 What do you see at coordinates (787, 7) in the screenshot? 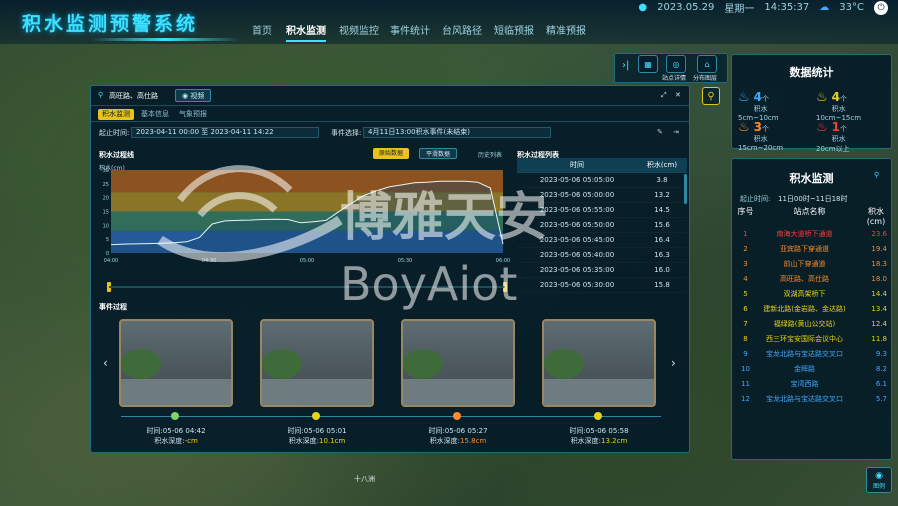
I see `clock: 14:35:37` at bounding box center [787, 7].